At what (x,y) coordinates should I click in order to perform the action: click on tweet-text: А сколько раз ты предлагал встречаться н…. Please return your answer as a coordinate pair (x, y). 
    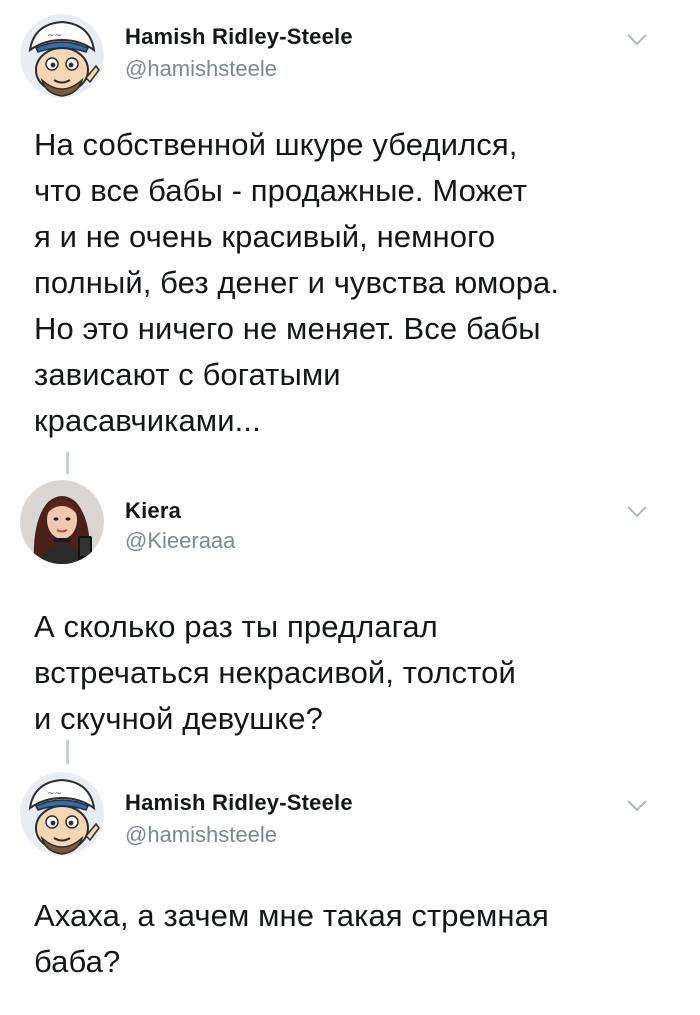
    Looking at the image, I should click on (275, 672).